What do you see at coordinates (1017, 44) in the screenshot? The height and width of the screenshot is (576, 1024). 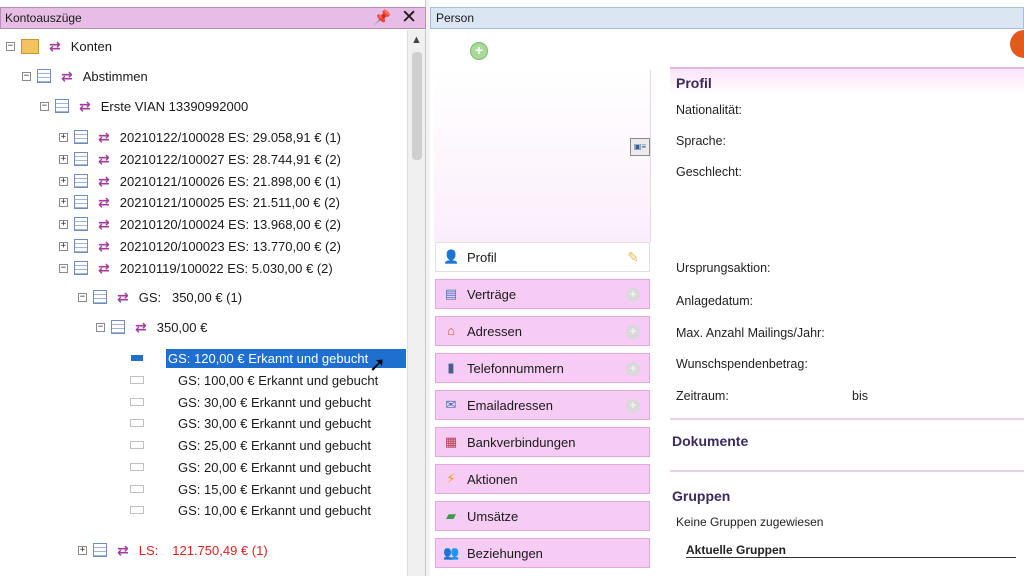 I see `status-dot-icon` at bounding box center [1017, 44].